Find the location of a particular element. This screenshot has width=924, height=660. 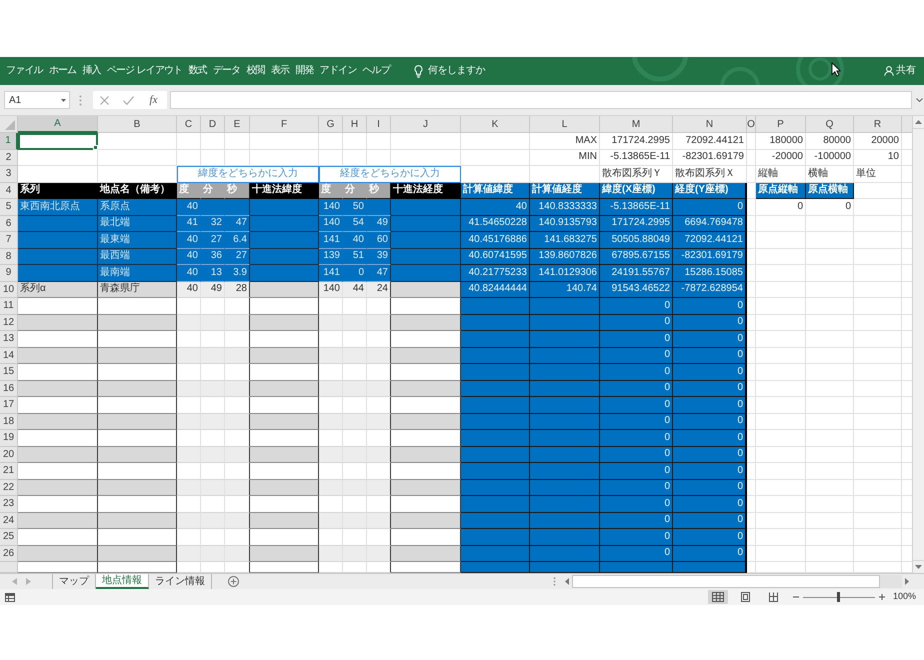

column-header: D is located at coordinates (213, 124).